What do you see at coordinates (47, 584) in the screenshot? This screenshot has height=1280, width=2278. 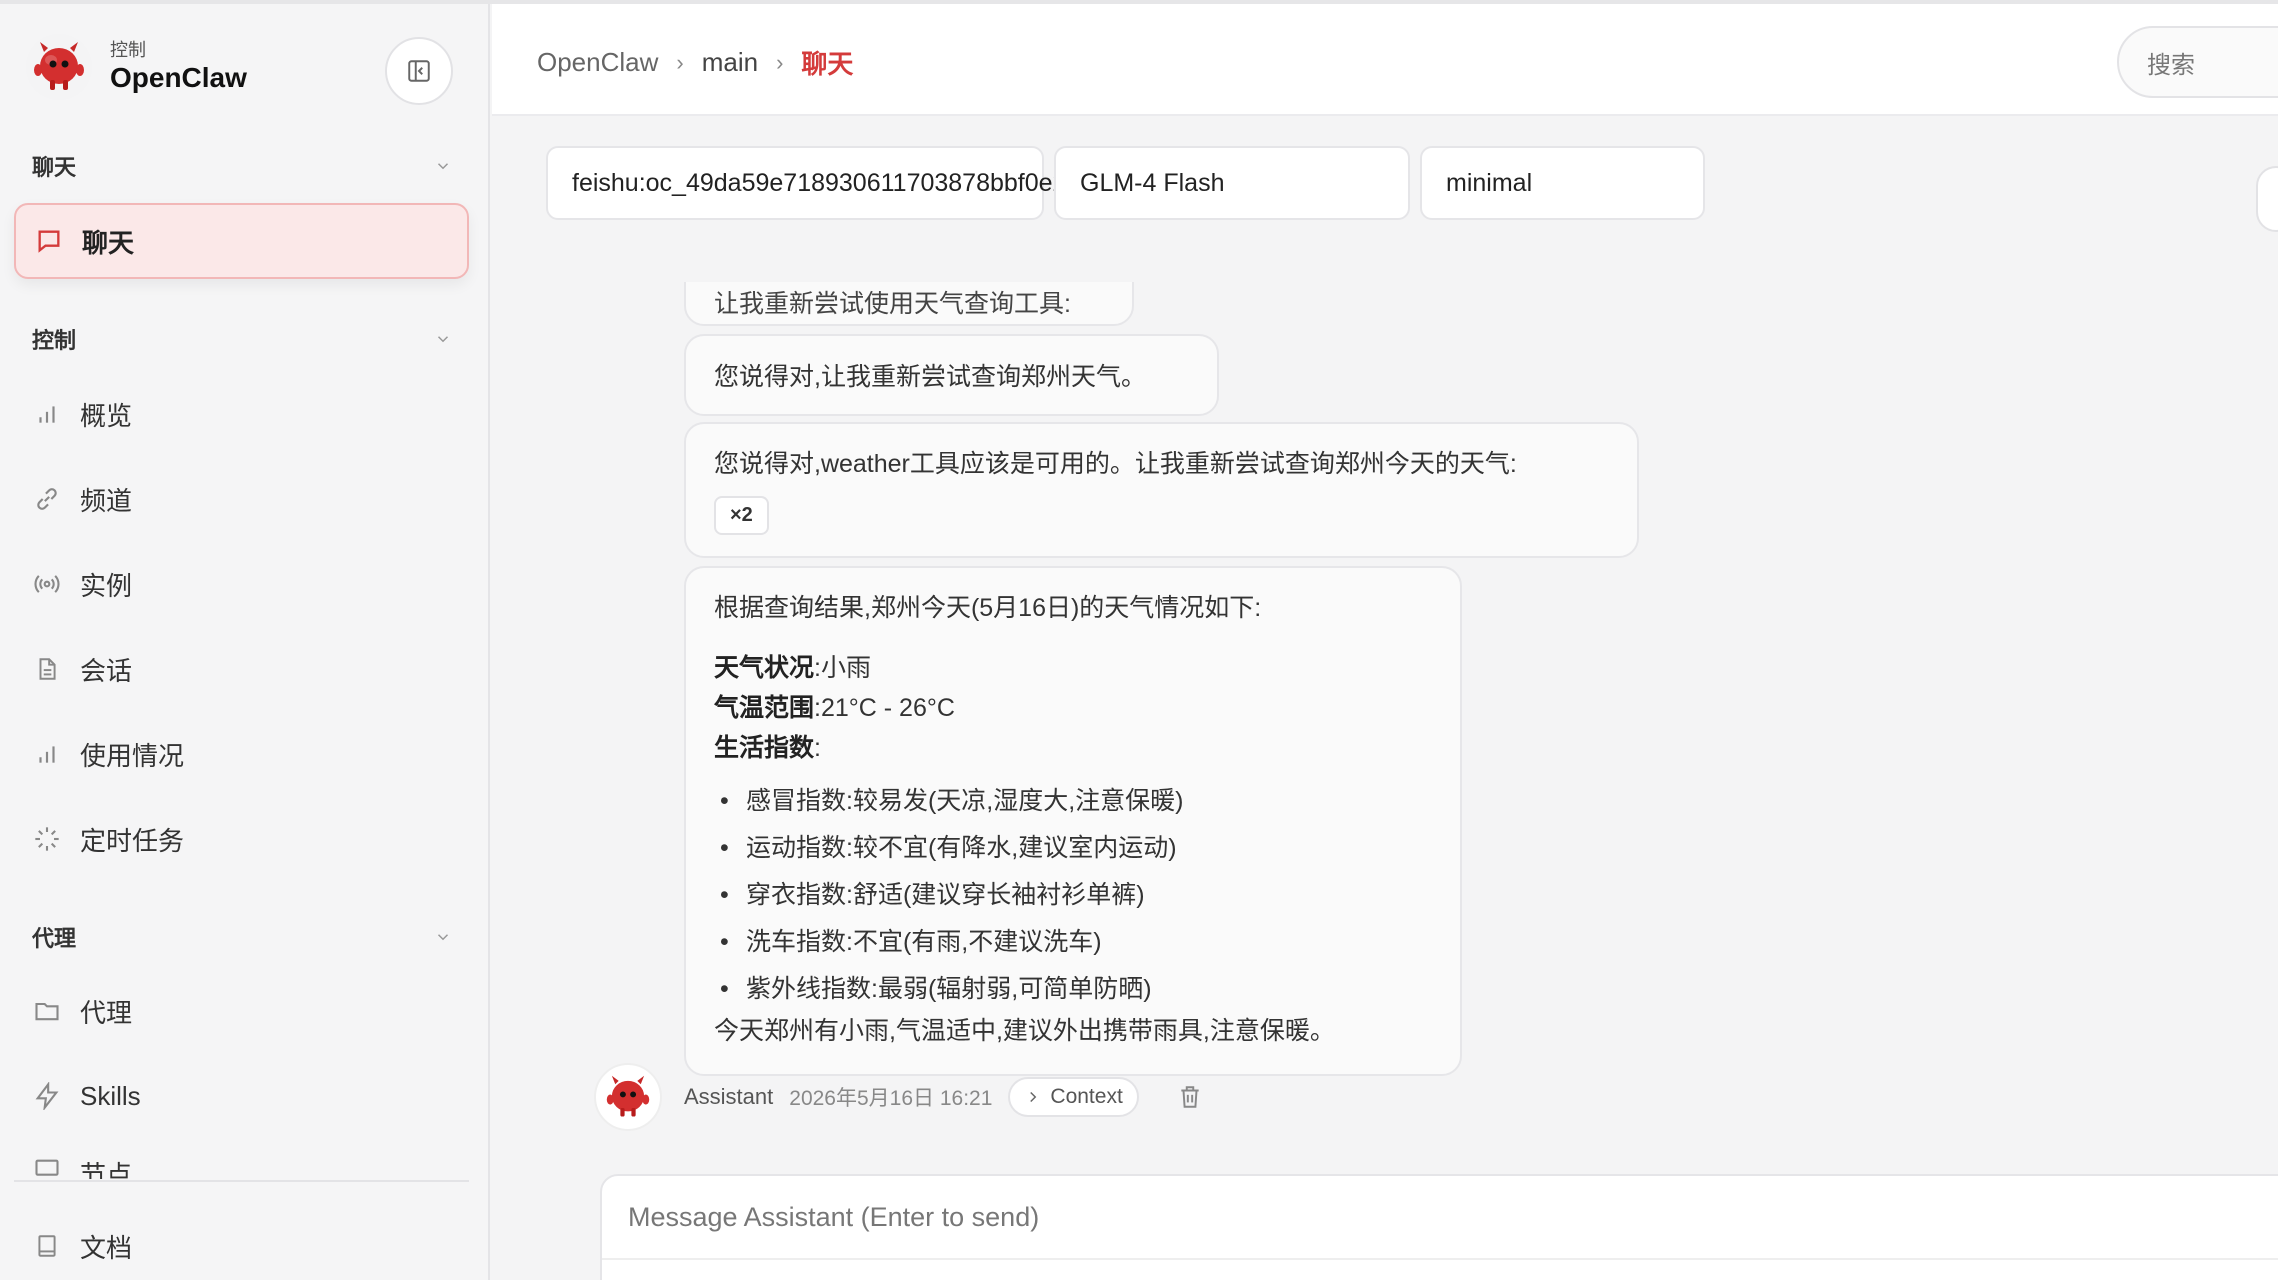 I see `radio-broadcast-icon` at bounding box center [47, 584].